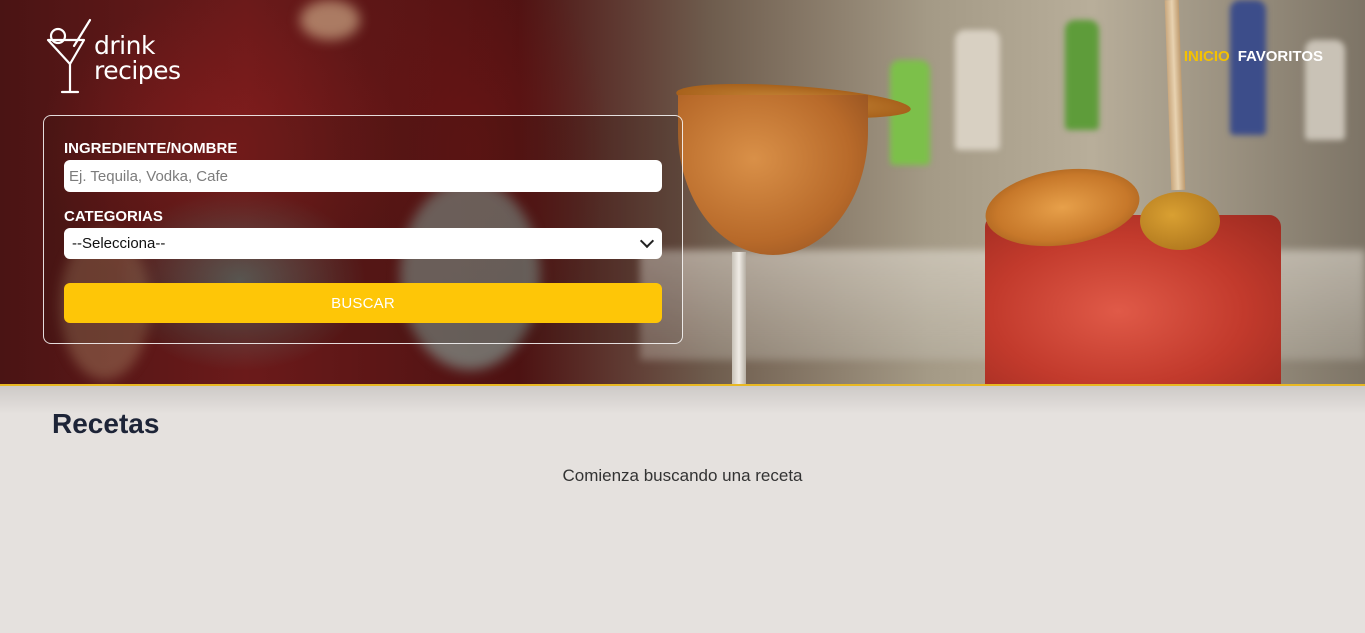 This screenshot has width=1365, height=633. What do you see at coordinates (363, 176) in the screenshot?
I see `ingredient-input` at bounding box center [363, 176].